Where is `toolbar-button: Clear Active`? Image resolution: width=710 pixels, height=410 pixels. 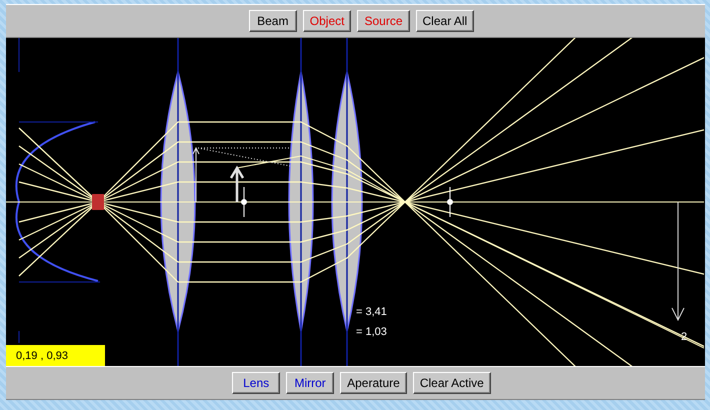
toolbar-button: Clear Active is located at coordinates (451, 383).